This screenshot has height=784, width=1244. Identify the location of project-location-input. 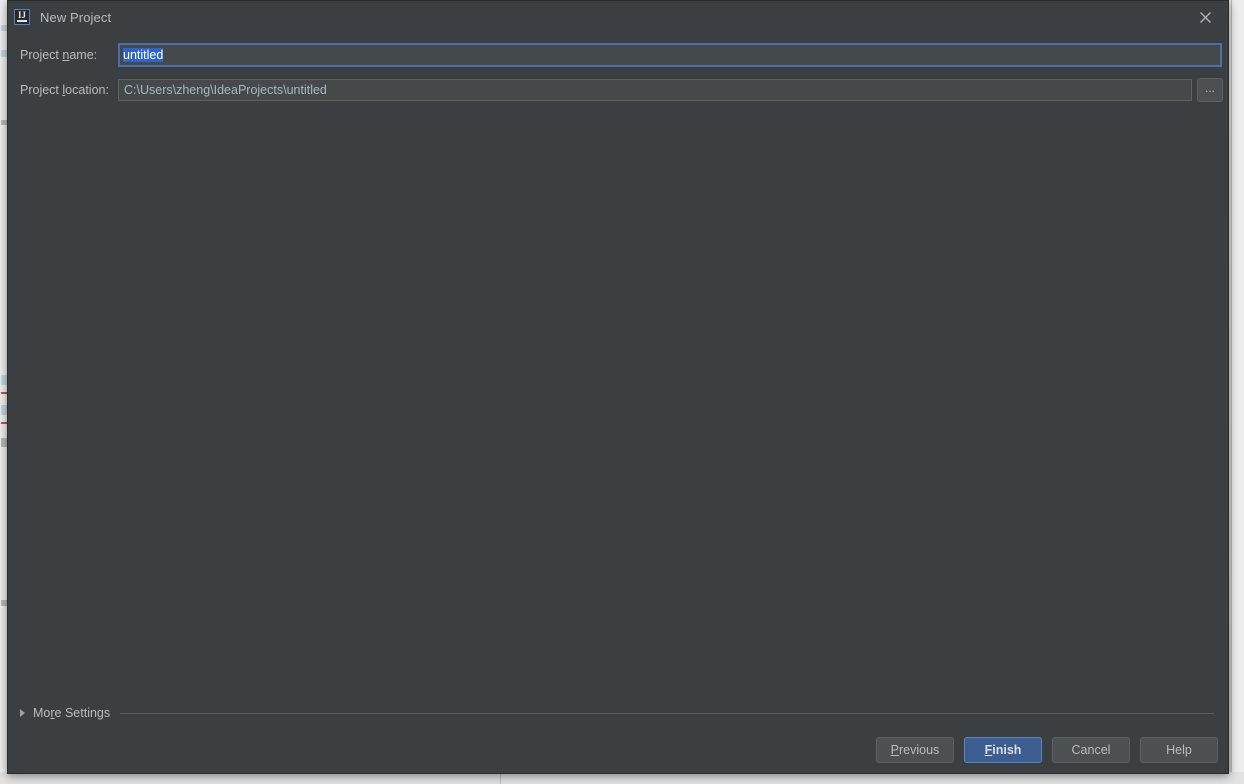
(655, 90).